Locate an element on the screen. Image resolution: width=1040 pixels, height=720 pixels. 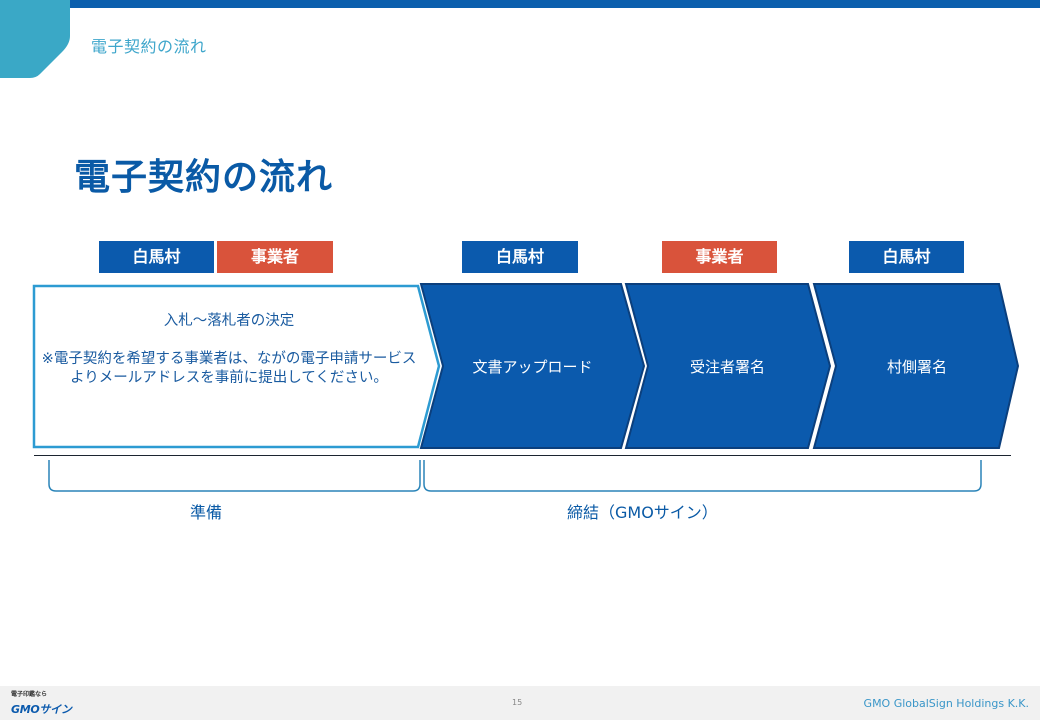
bracket-signing is located at coordinates (702, 476).